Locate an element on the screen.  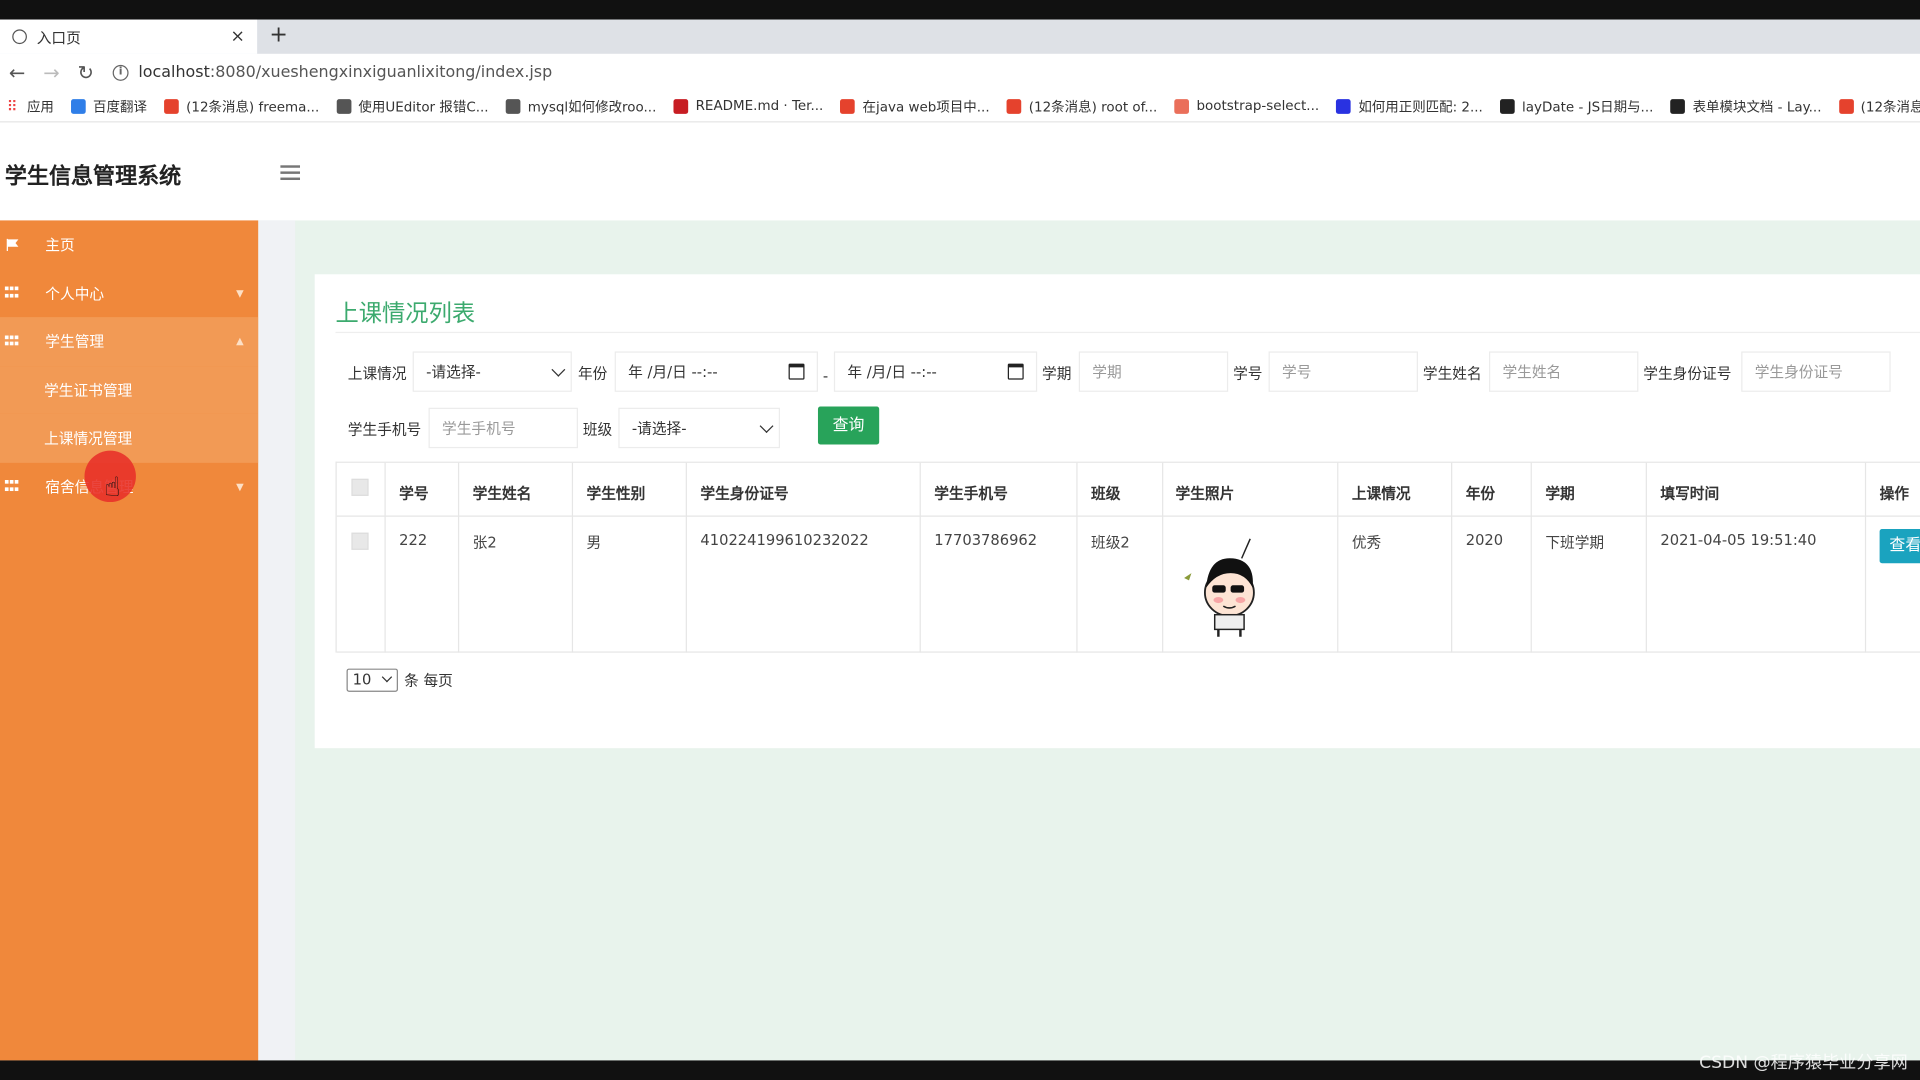
bookmark-item: (12条消息 is located at coordinates (1879, 106).